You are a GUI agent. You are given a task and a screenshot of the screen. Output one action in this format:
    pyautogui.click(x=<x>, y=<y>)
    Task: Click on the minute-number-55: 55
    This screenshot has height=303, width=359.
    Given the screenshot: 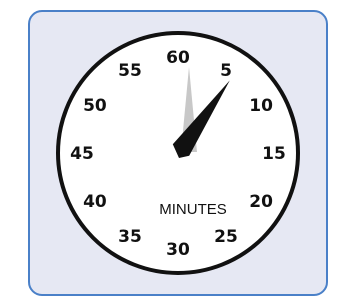 What is the action you would take?
    pyautogui.click(x=130, y=71)
    